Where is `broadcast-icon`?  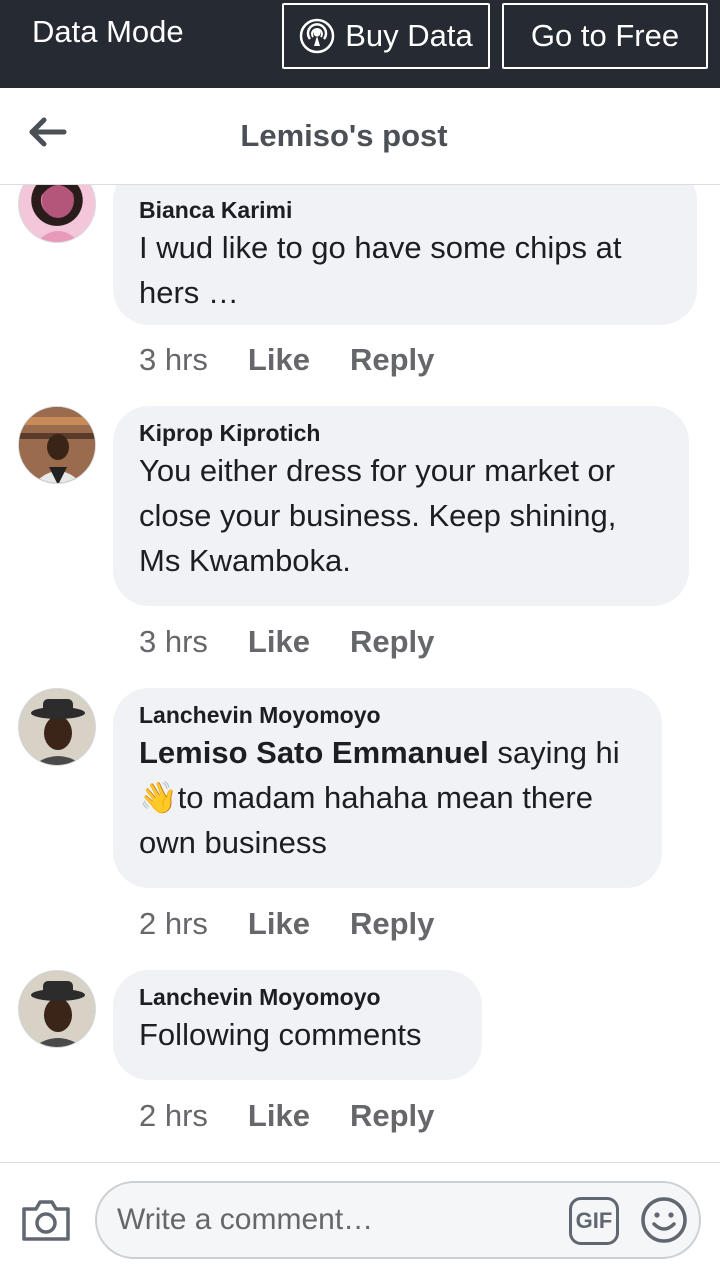
broadcast-icon is located at coordinates (317, 36).